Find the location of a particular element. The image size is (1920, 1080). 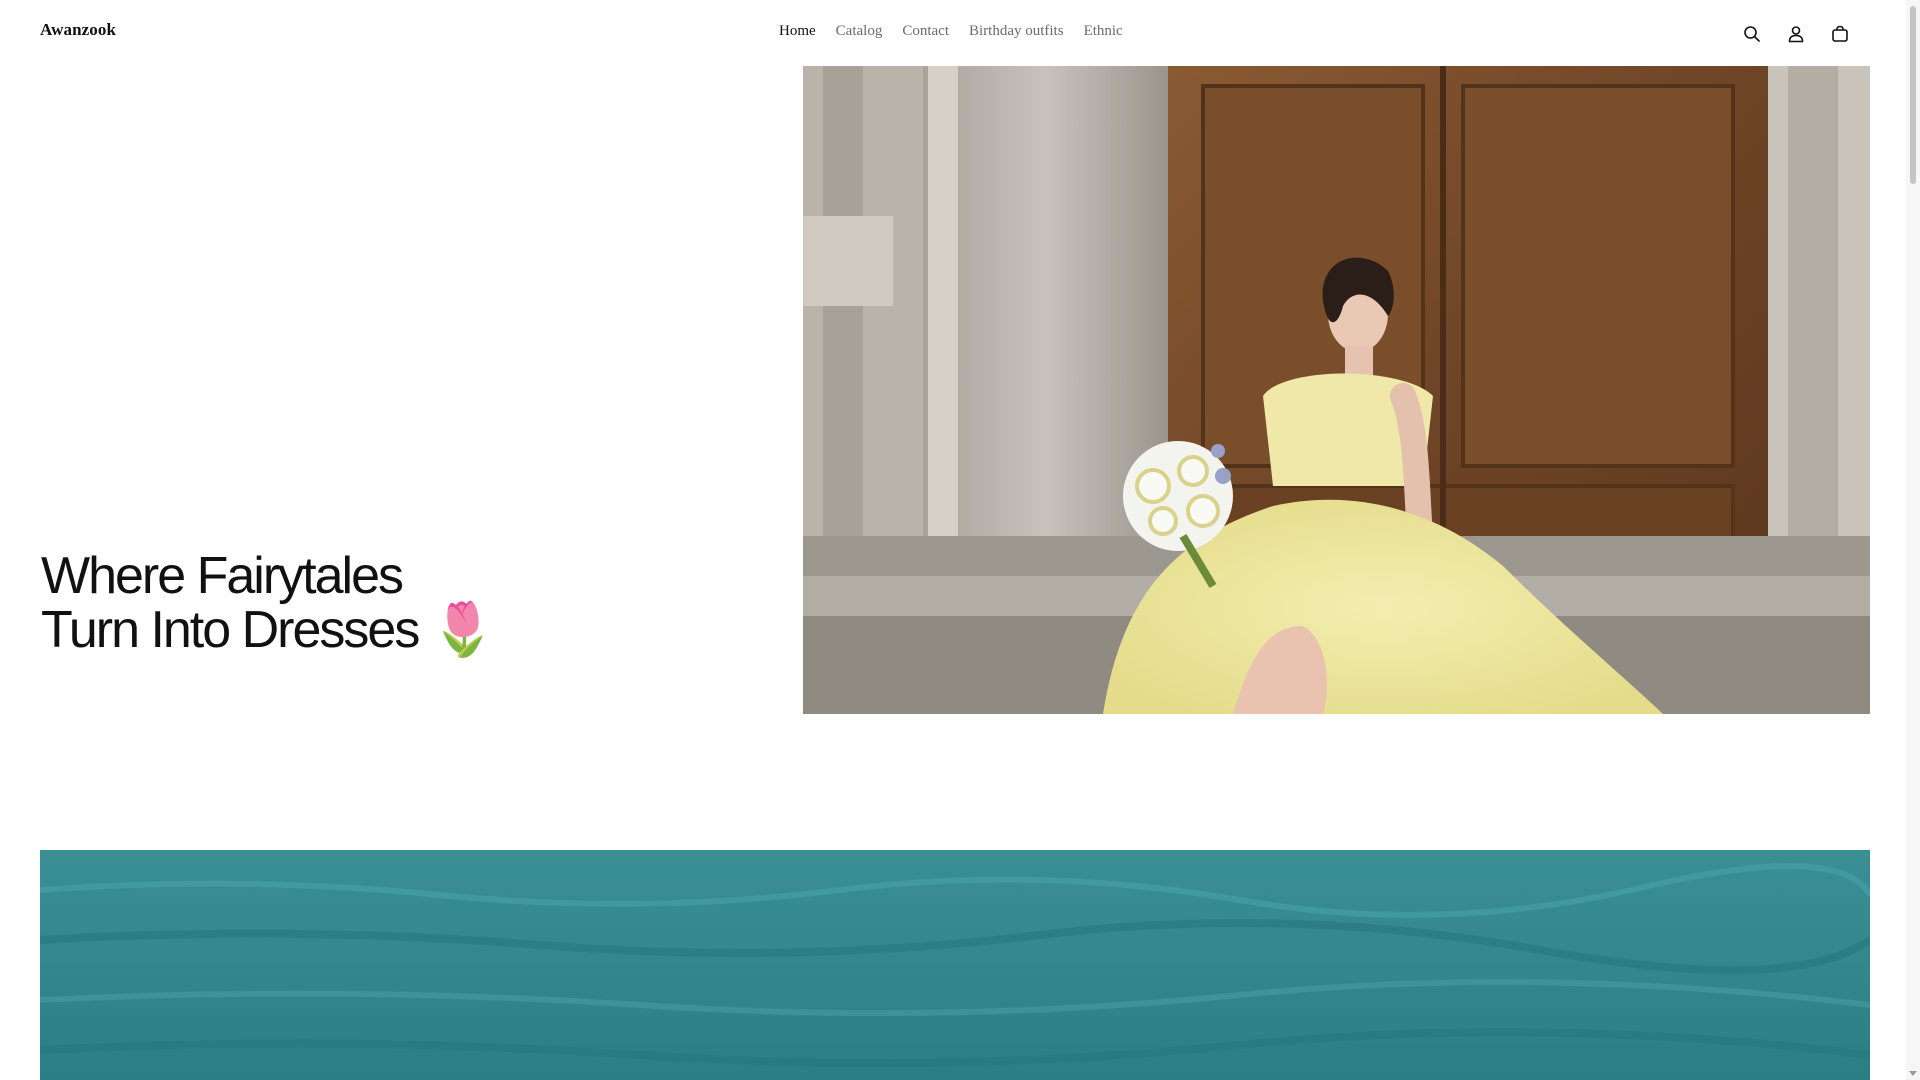

scrollbar-thumb is located at coordinates (1913, 95).